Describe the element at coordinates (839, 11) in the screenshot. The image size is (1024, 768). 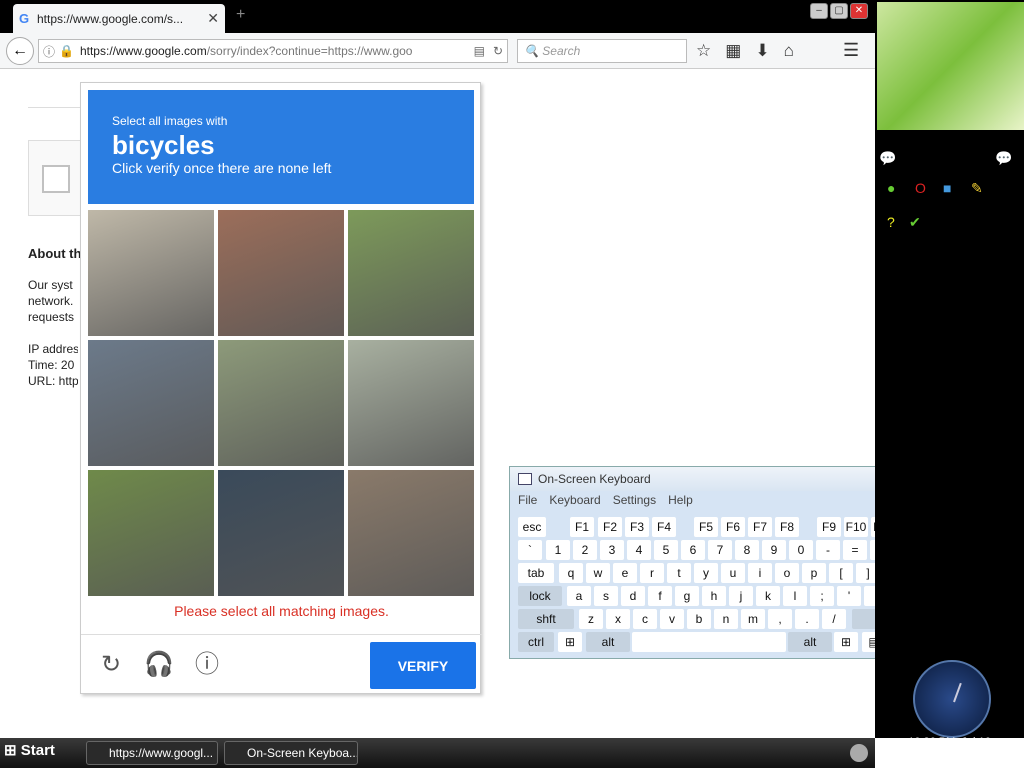
I see `maximize-button: ▢` at that location.